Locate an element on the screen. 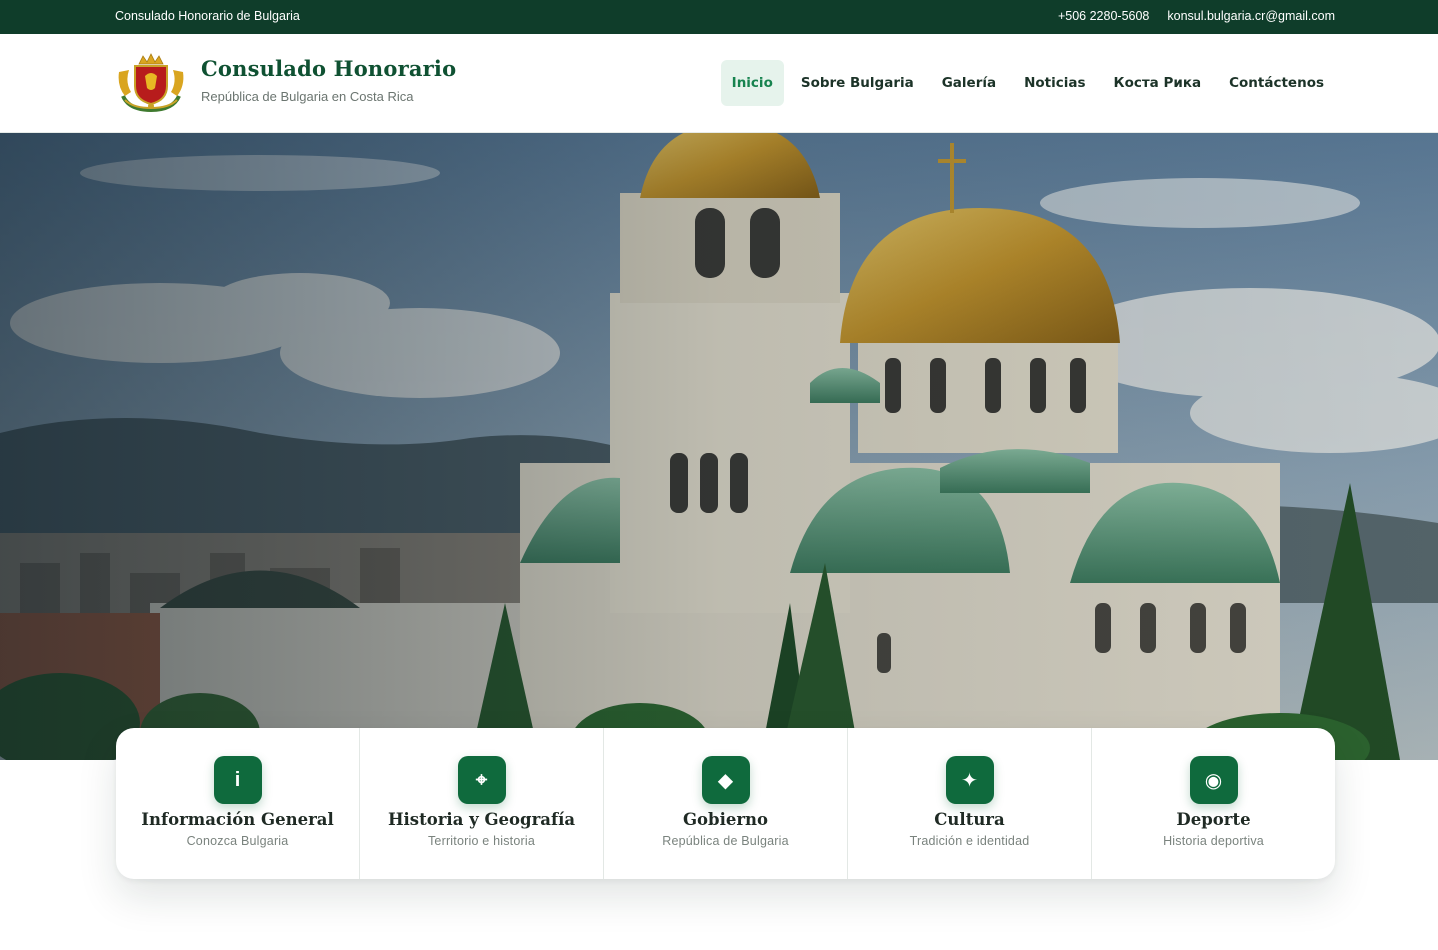  card-title: Deporte is located at coordinates (1213, 819).